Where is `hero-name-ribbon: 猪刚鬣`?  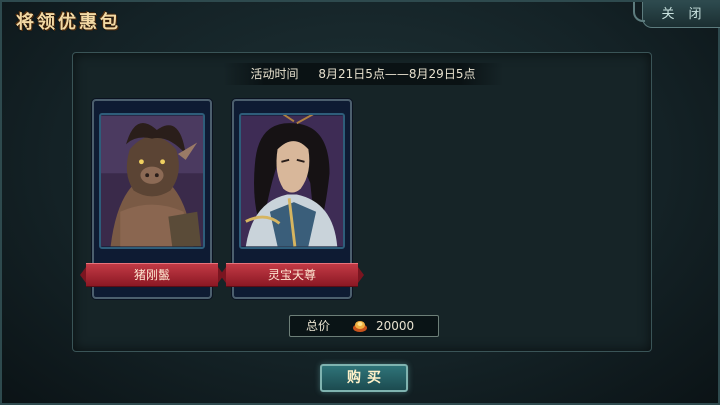 hero-name-ribbon: 猪刚鬣 is located at coordinates (152, 275).